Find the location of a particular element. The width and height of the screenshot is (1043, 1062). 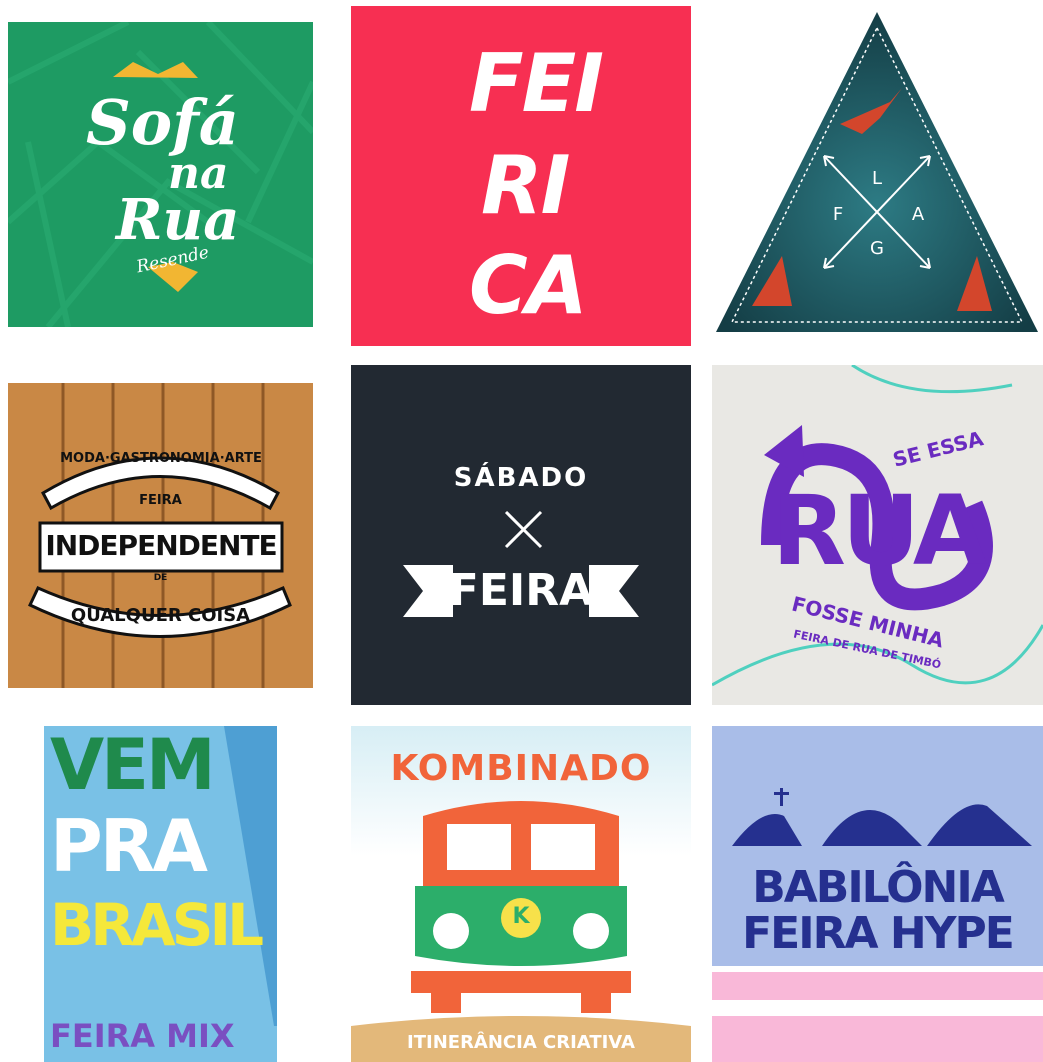

kombinado-title: KOMBINADO is located at coordinates (521, 768).